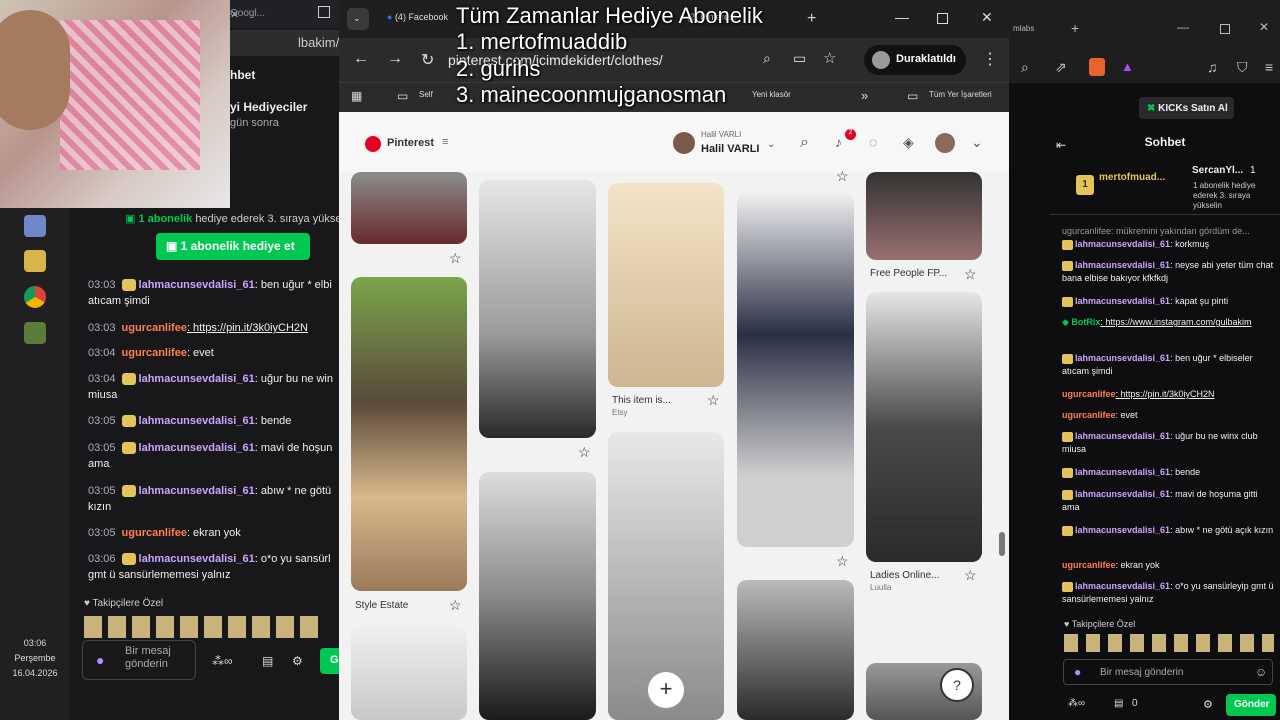 This screenshot has height=720, width=1280. Describe the element at coordinates (1168, 672) in the screenshot. I see `right-chat-input: Bir mesaj gönderin` at that location.